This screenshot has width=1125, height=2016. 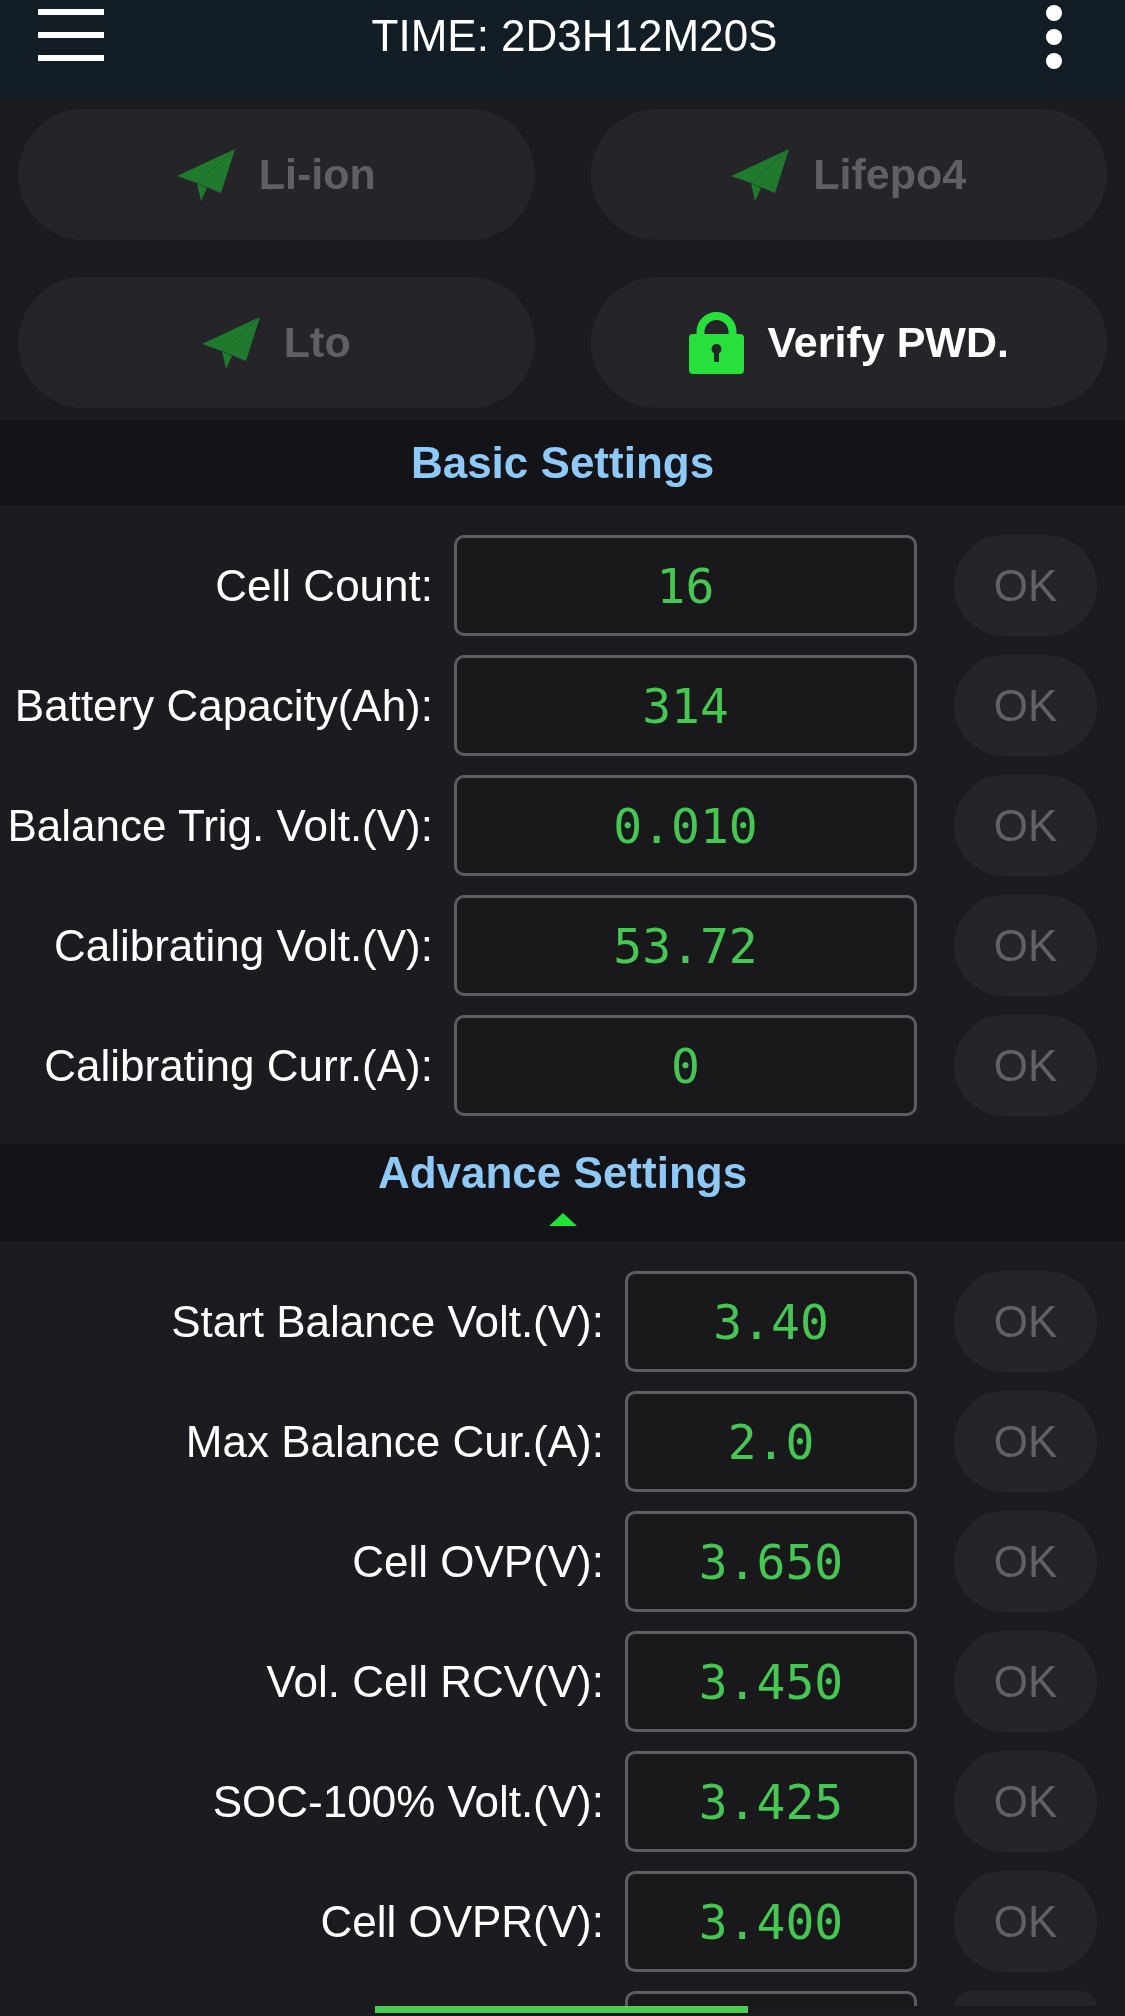 I want to click on padlock-icon, so click(x=716, y=342).